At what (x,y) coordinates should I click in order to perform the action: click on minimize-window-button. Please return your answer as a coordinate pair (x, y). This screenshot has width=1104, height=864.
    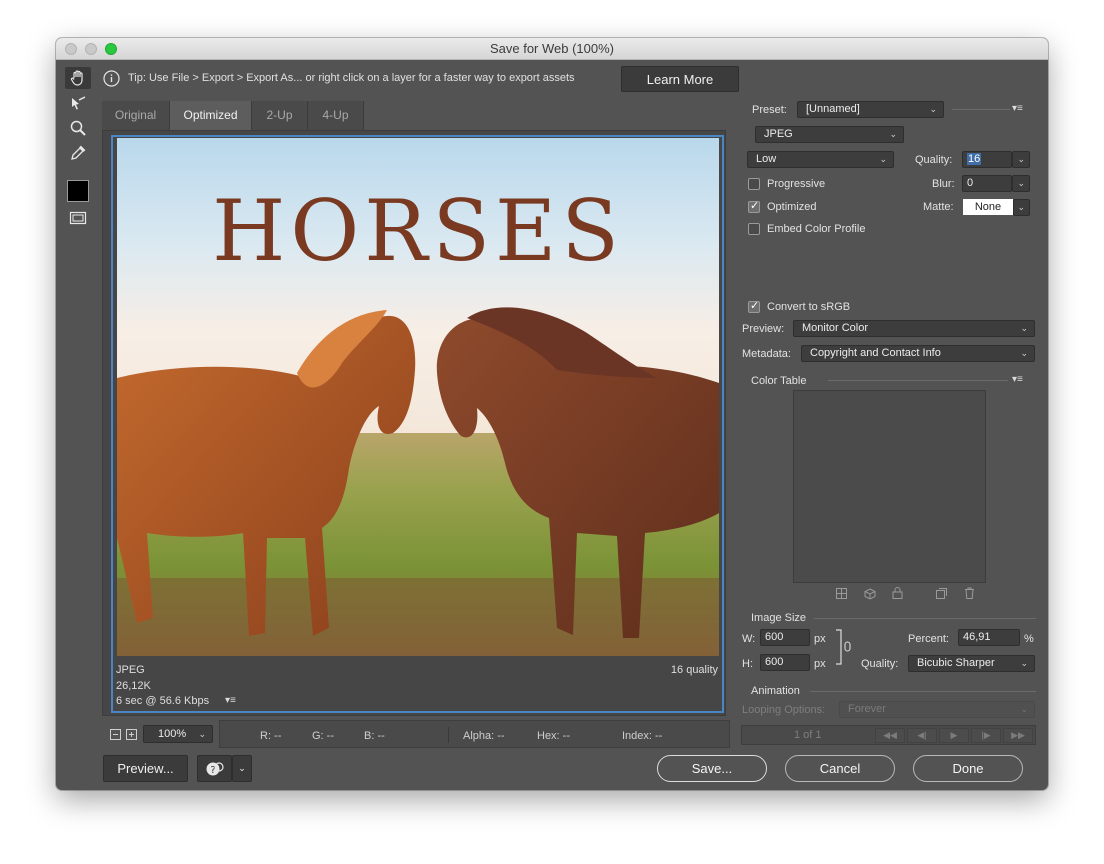
    Looking at the image, I should click on (91, 49).